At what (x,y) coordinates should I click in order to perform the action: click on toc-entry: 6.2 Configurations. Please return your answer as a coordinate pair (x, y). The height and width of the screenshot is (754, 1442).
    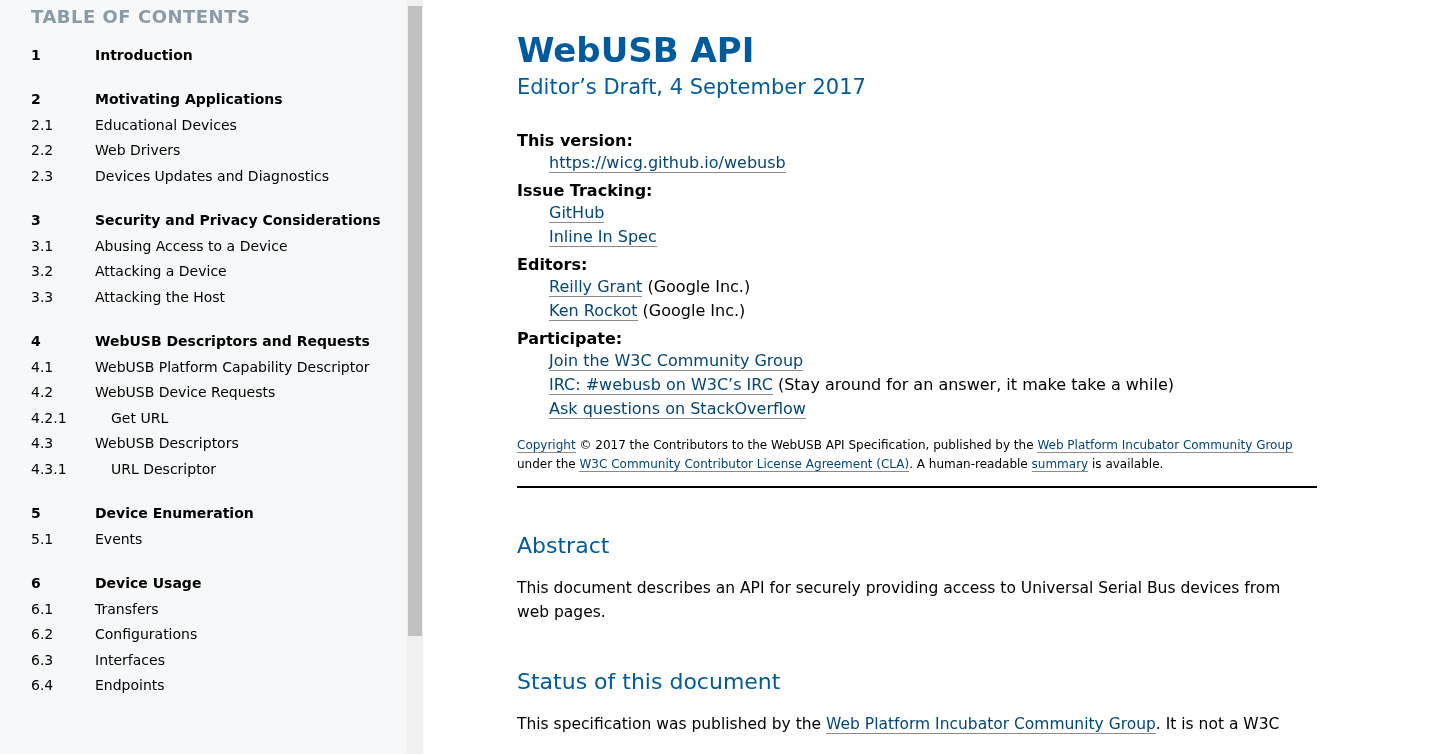
    Looking at the image, I should click on (219, 634).